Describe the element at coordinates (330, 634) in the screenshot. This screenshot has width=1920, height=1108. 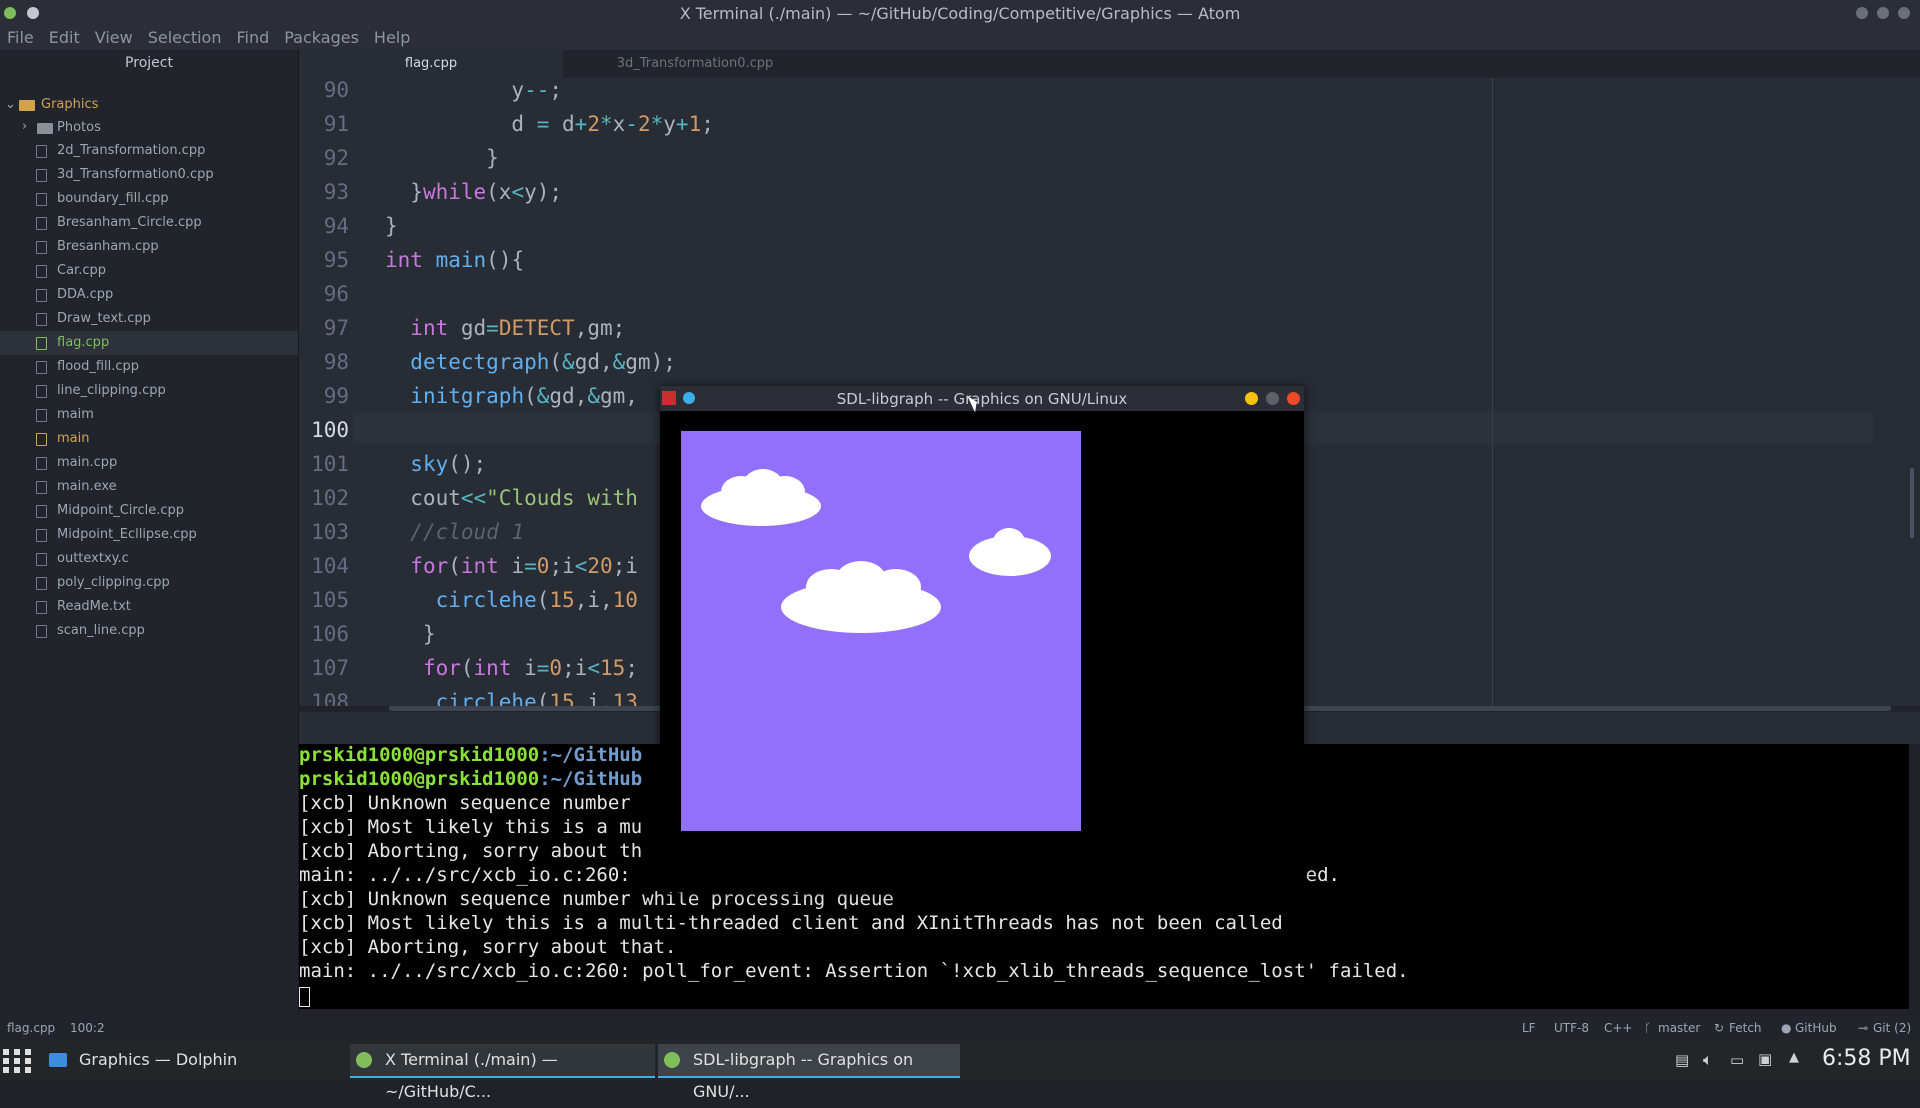
I see `line-number: 106` at that location.